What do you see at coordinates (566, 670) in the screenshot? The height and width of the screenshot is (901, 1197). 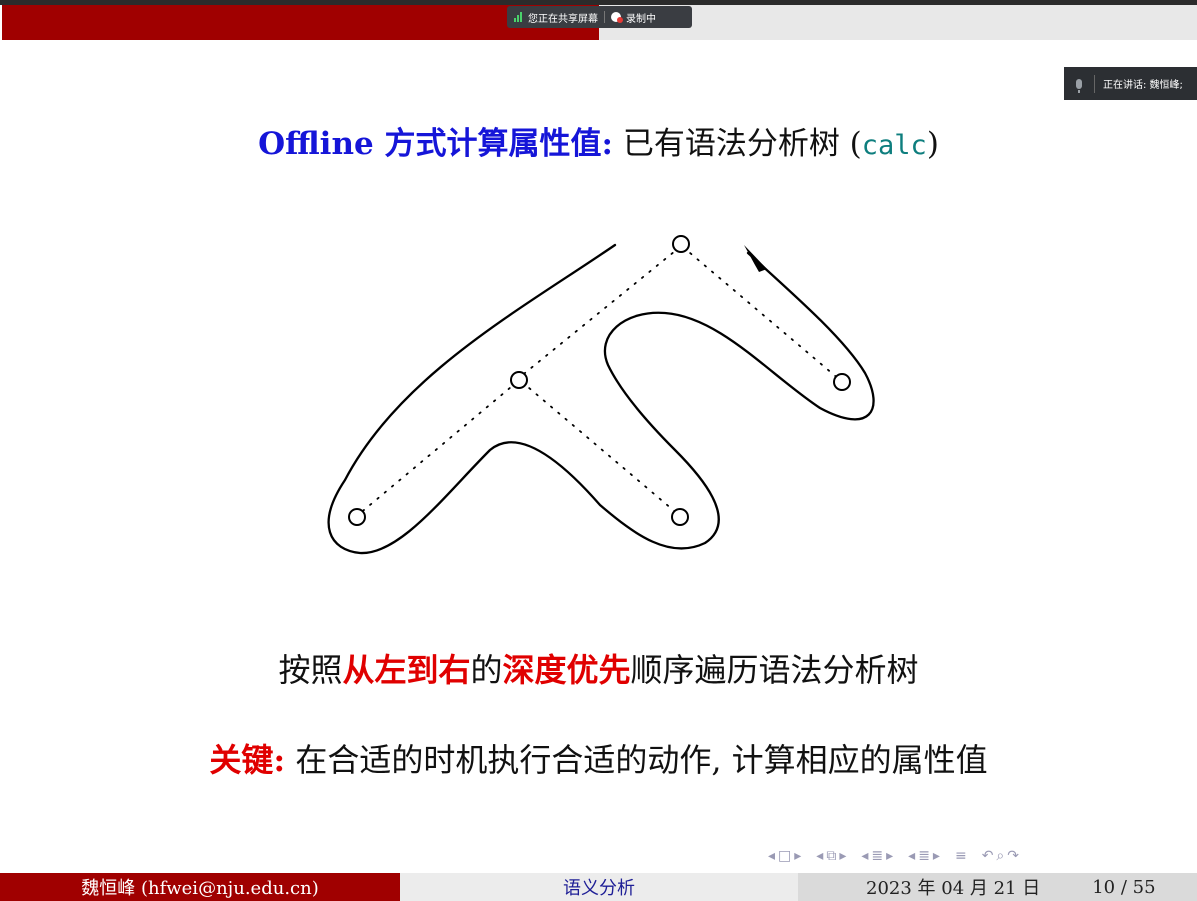 I see `emphasis-depth-first: 深度优先` at bounding box center [566, 670].